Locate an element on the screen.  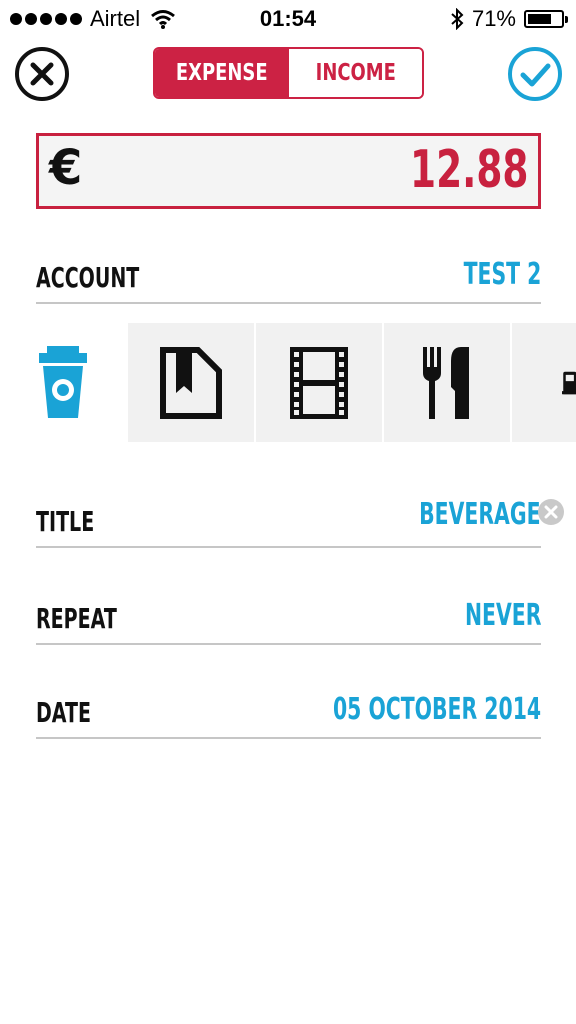
close-circle-icon is located at coordinates (42, 74).